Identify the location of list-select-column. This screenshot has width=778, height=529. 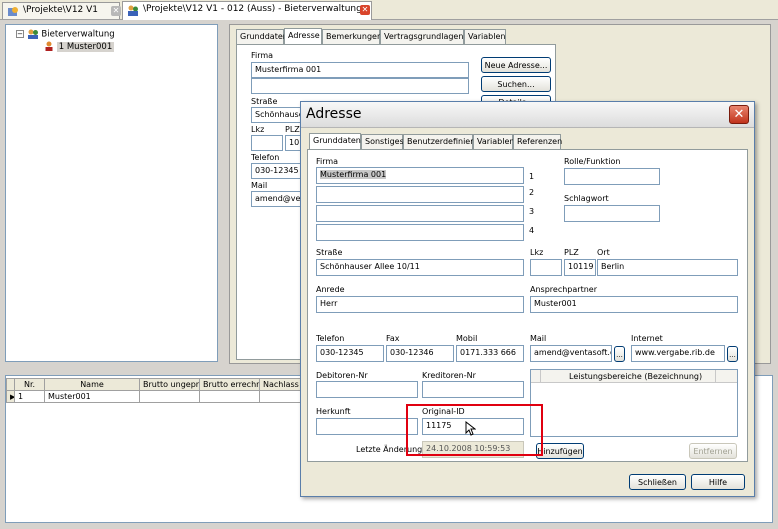
(536, 376).